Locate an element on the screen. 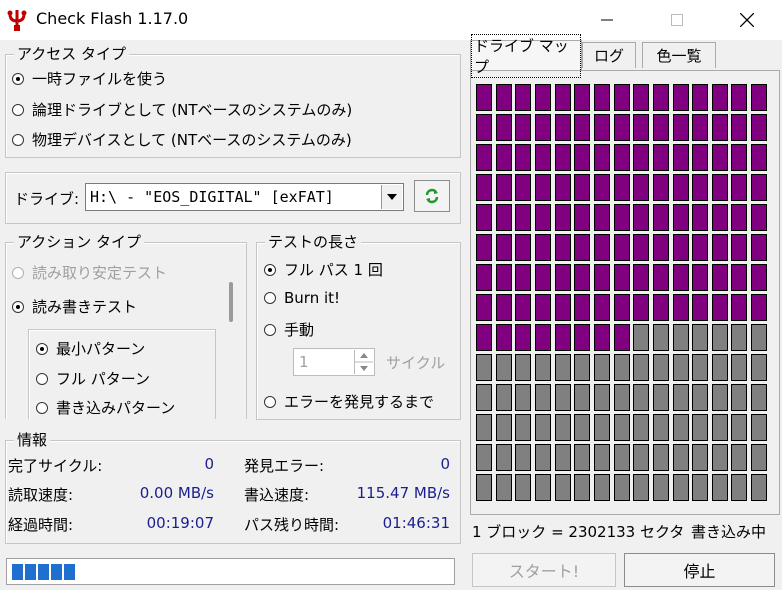 This screenshot has height=590, width=782. action-read-stability-radio: 読み取り安定テスト is located at coordinates (89, 272).